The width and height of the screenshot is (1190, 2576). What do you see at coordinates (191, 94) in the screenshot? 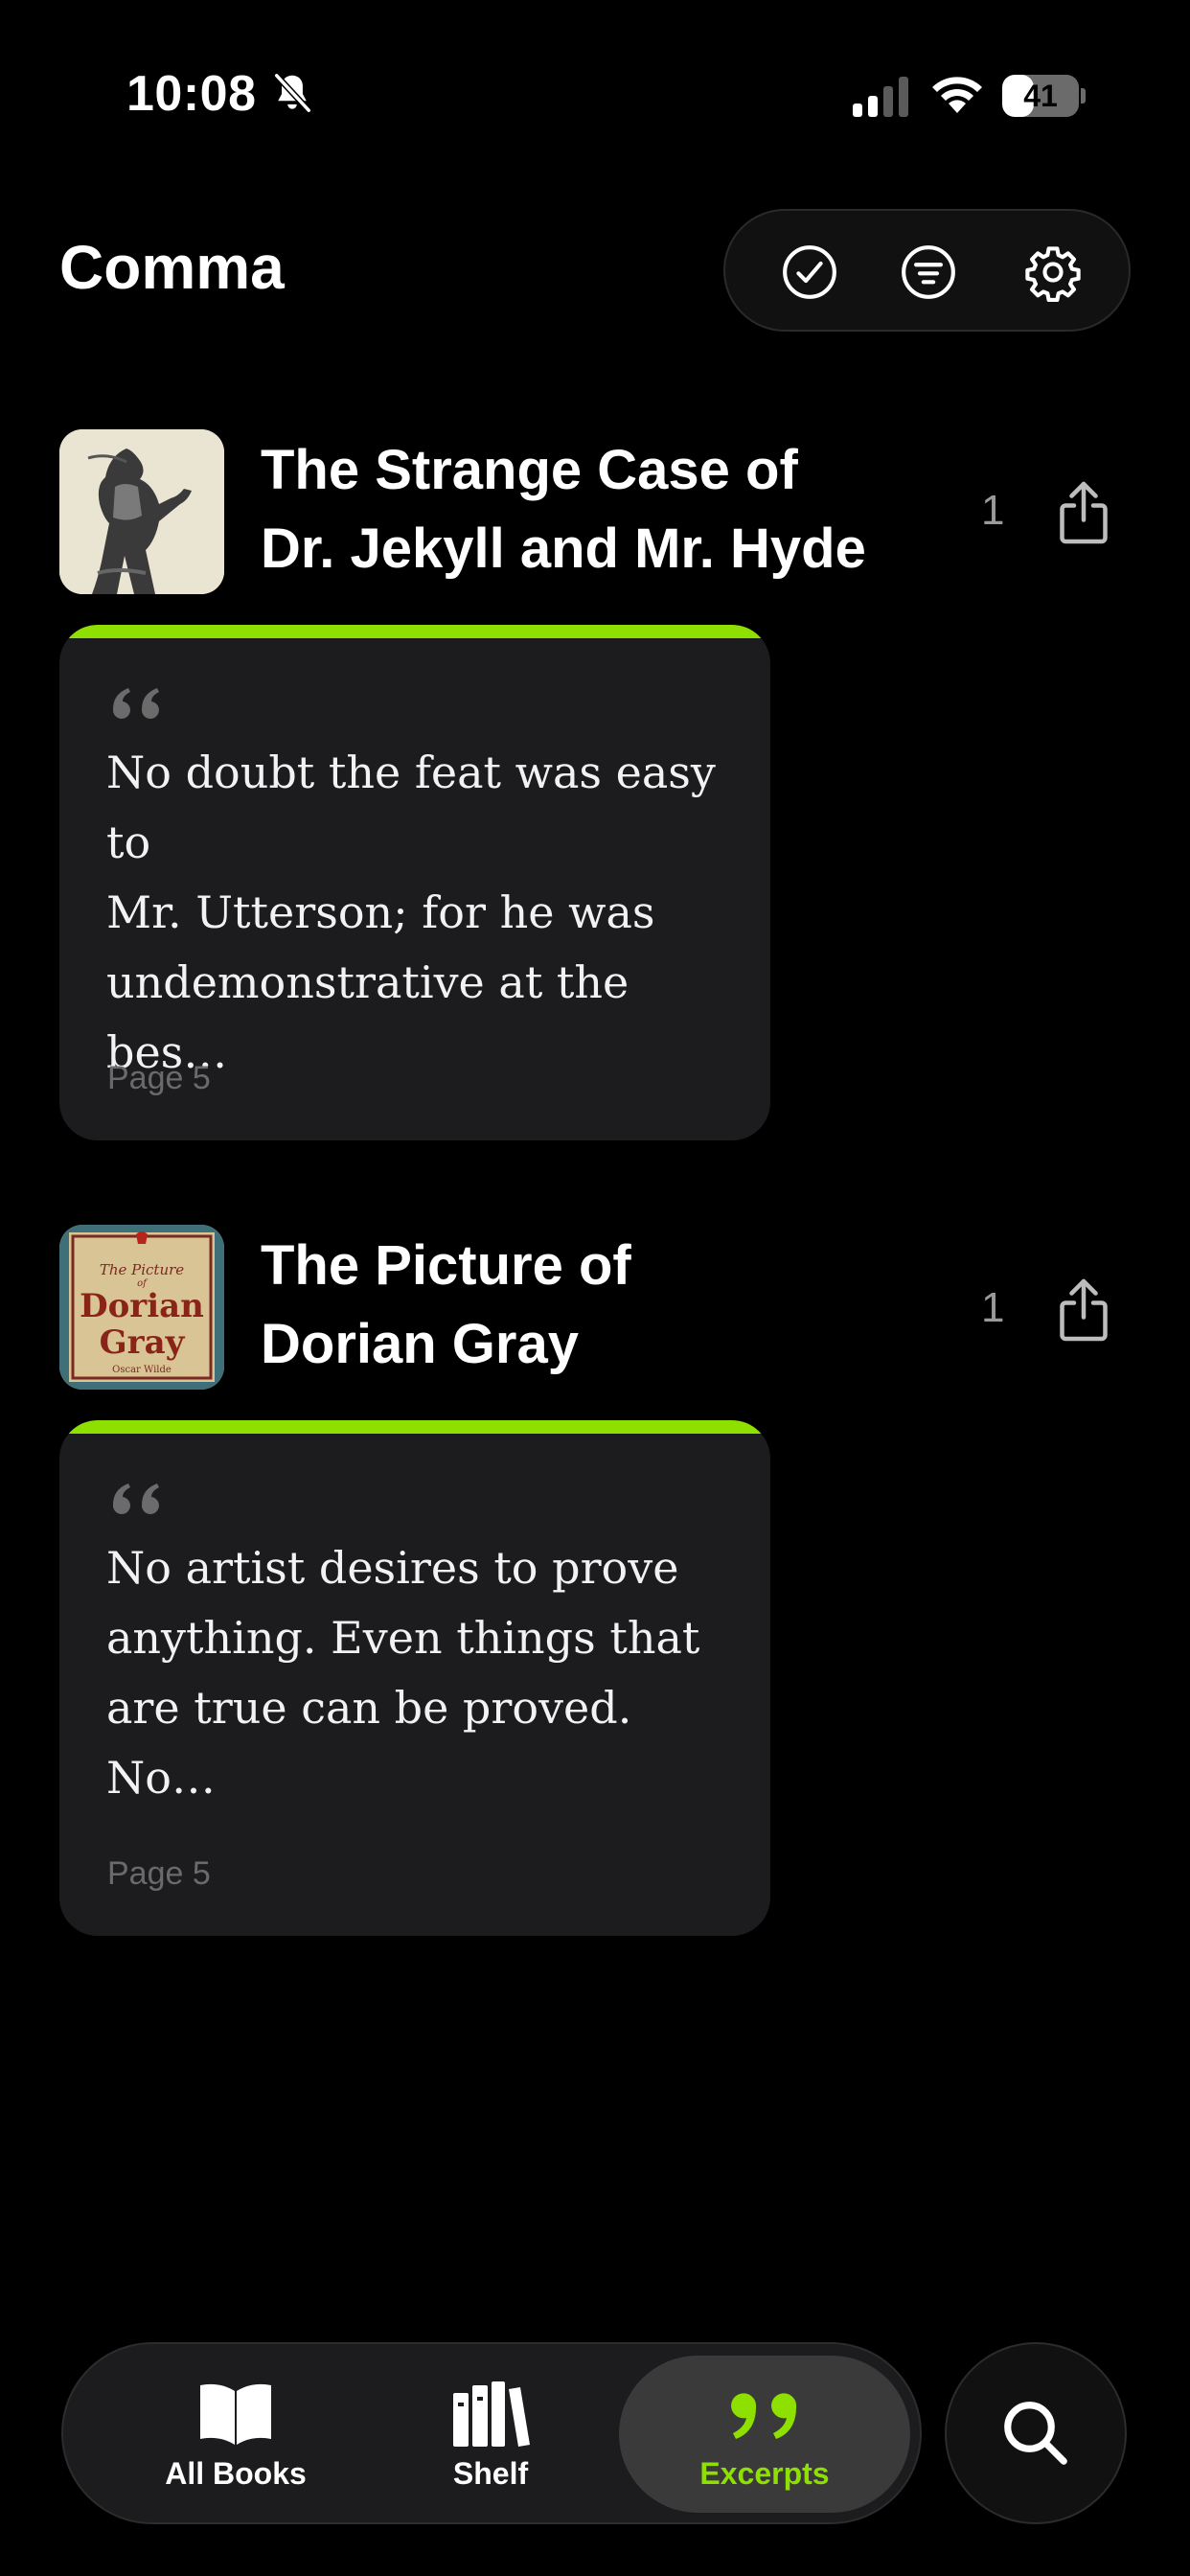
I see `status-time: 10:08` at bounding box center [191, 94].